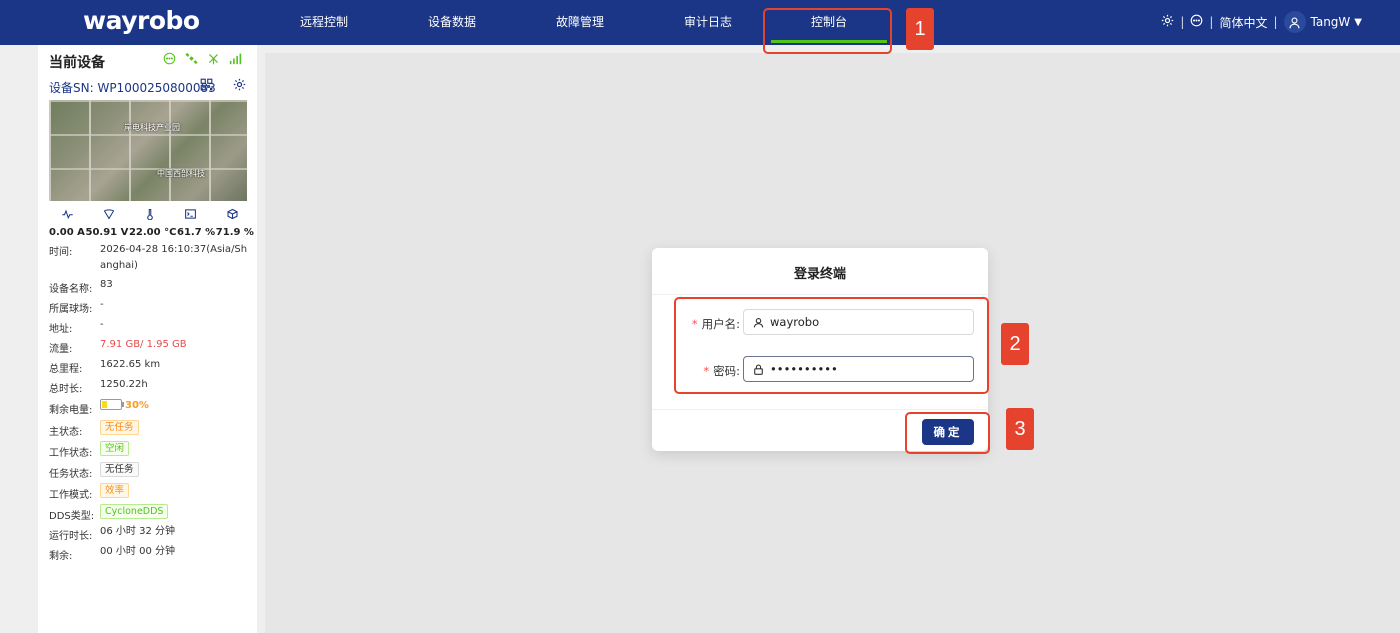 This screenshot has width=1400, height=633. I want to click on temperature-value: 22.00 °C, so click(152, 232).